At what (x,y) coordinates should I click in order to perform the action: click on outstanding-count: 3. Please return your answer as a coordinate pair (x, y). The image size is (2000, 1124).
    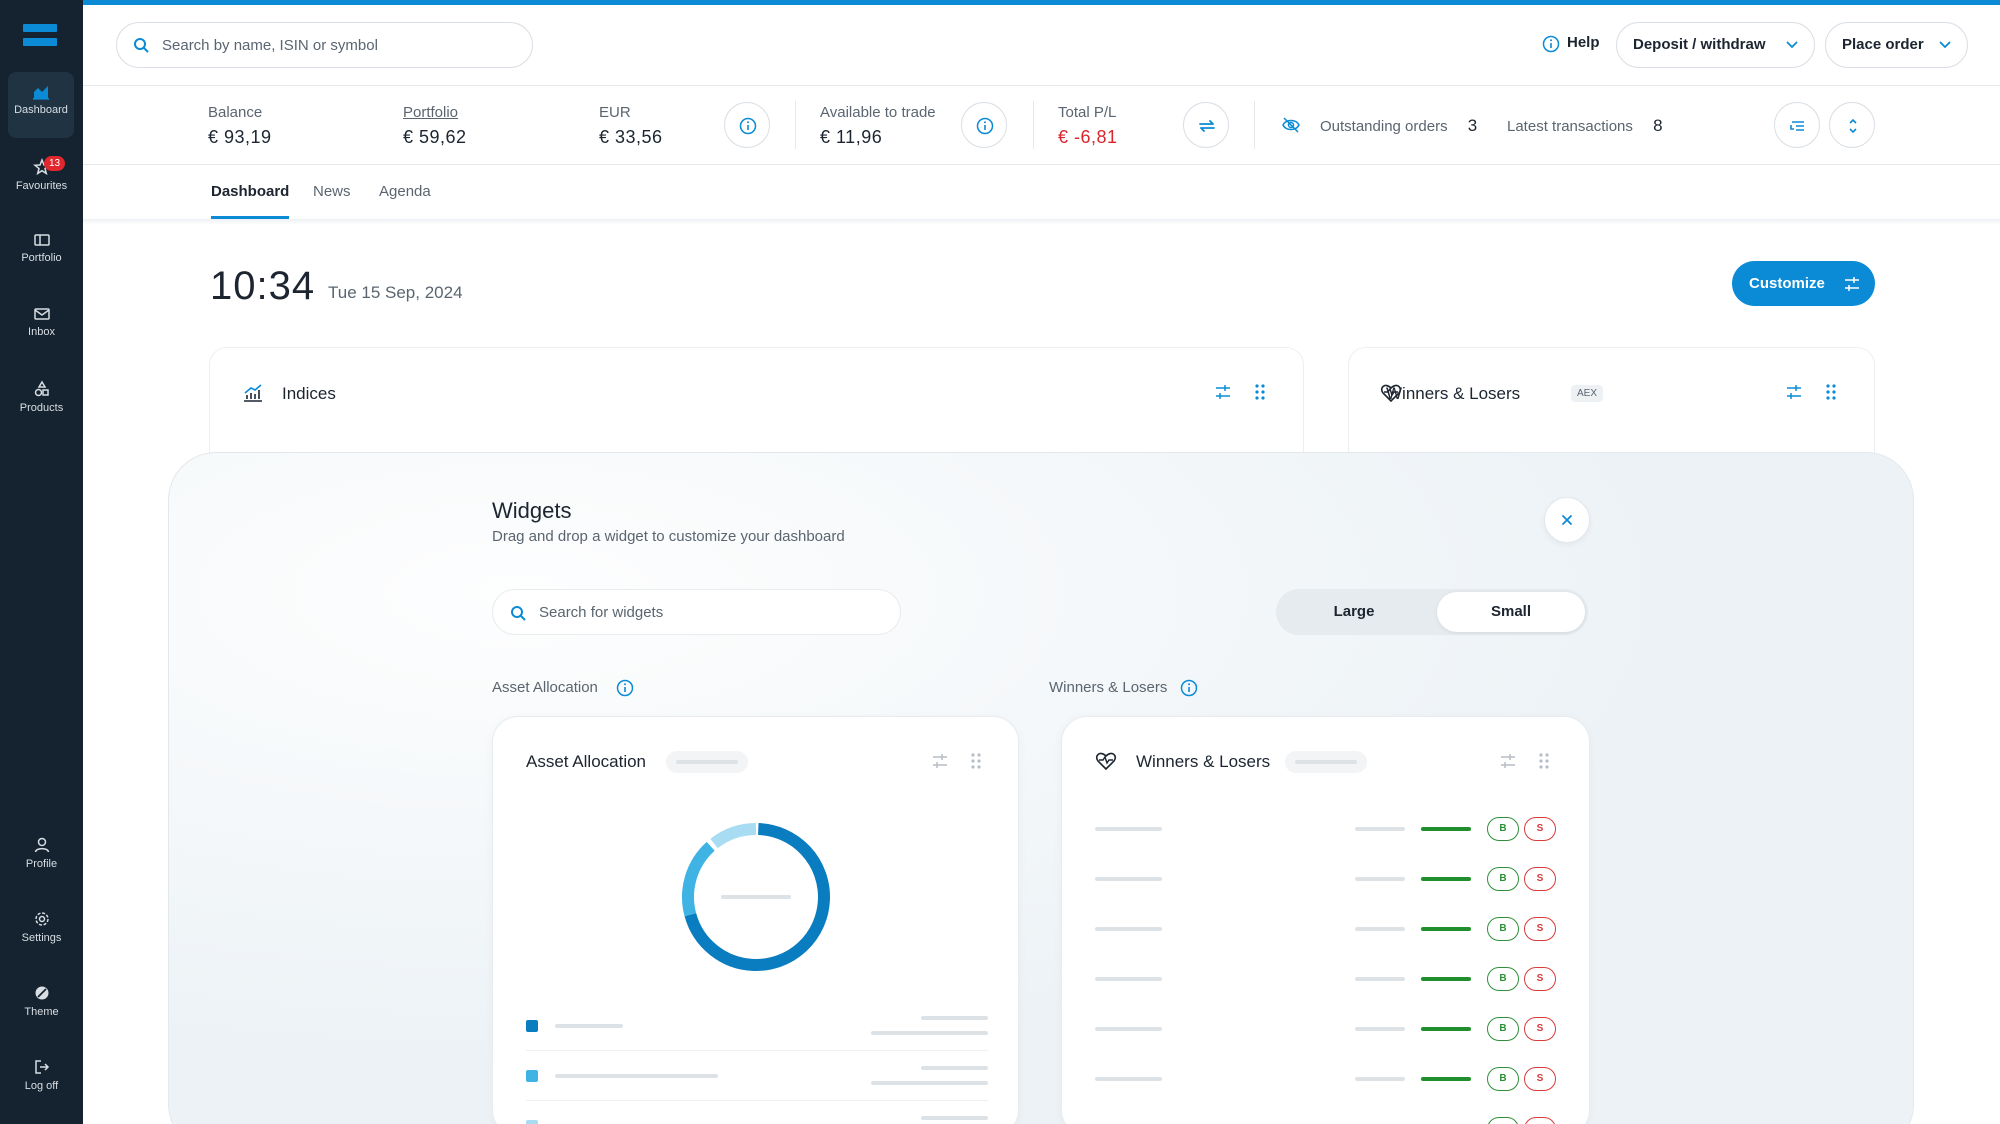
    Looking at the image, I should click on (1472, 125).